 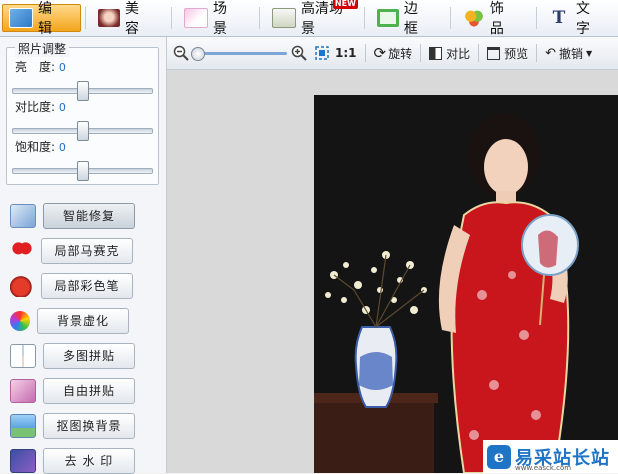 I want to click on saturation-label-text: 饱和度:, so click(x=35, y=147).